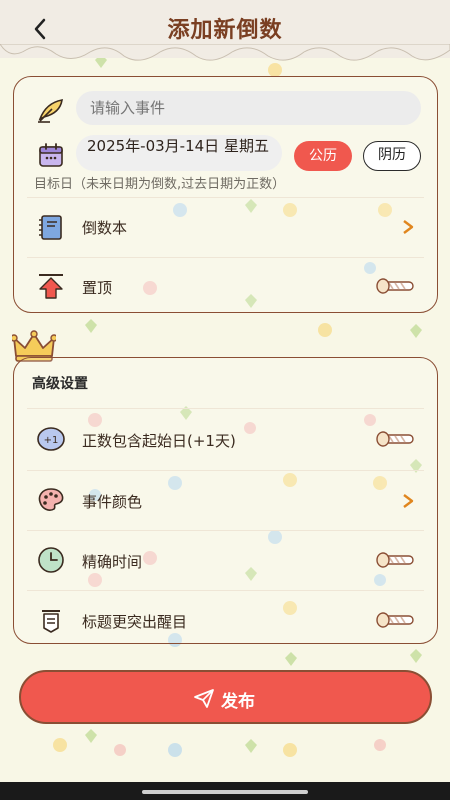 The image size is (450, 800). What do you see at coordinates (104, 227) in the screenshot?
I see `countdown-book-label: 倒数本` at bounding box center [104, 227].